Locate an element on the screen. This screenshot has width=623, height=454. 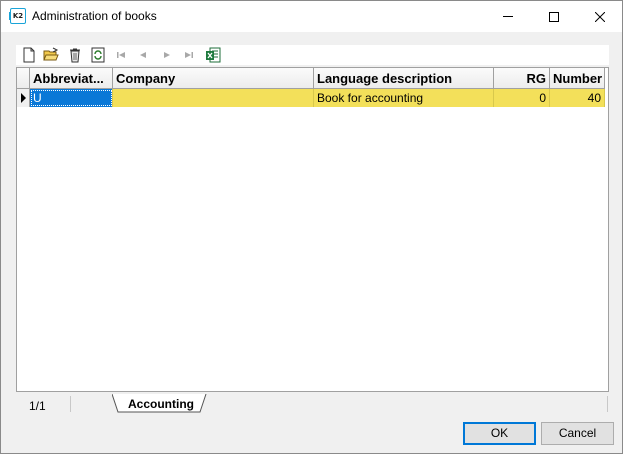
toolbar is located at coordinates (312, 55).